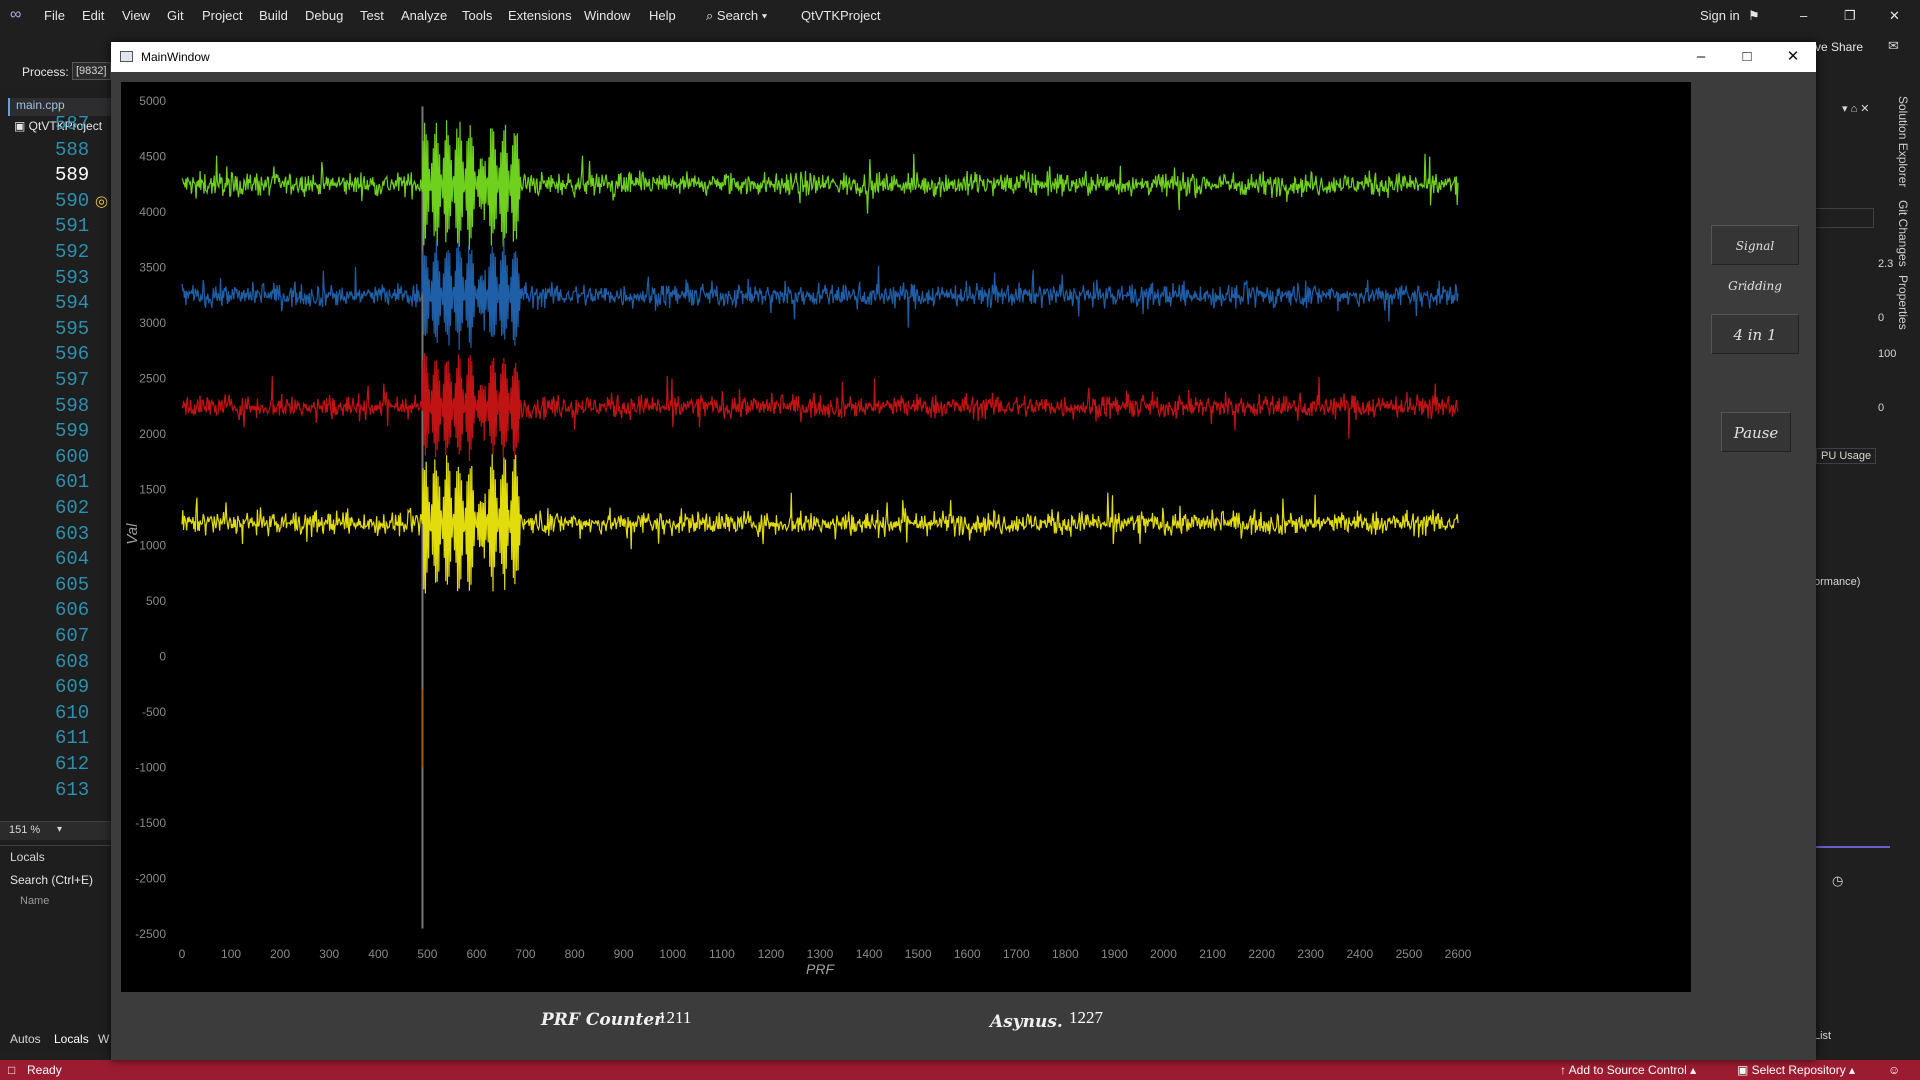 The height and width of the screenshot is (1080, 1920). I want to click on cpu-value-max: 100, so click(1887, 354).